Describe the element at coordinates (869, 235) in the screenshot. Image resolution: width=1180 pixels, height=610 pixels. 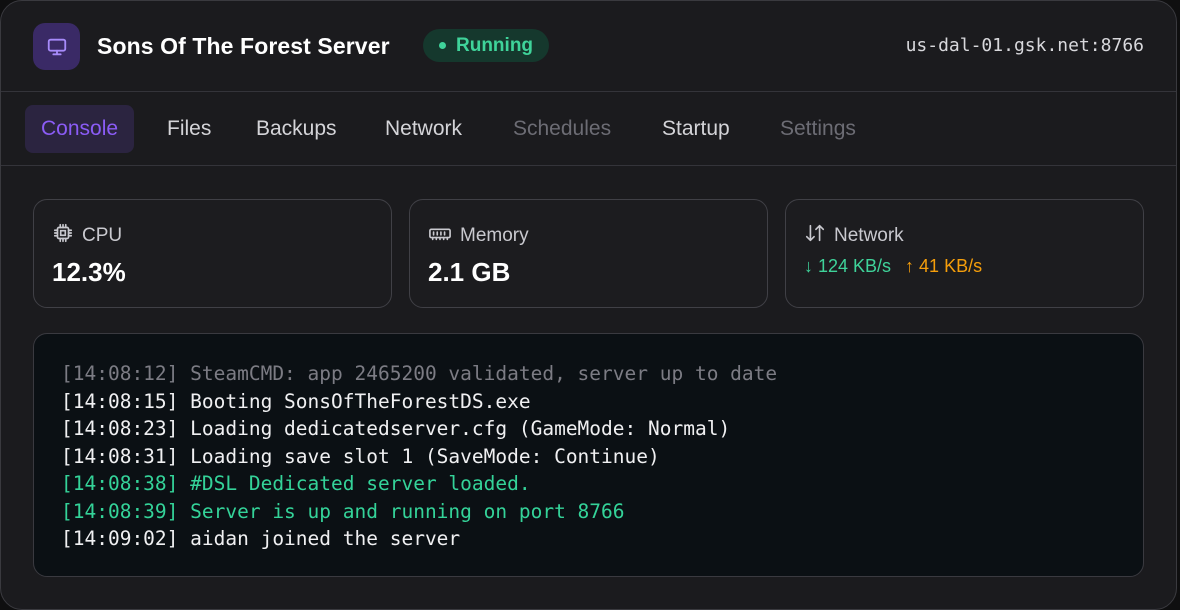
I see `network-label: Network` at that location.